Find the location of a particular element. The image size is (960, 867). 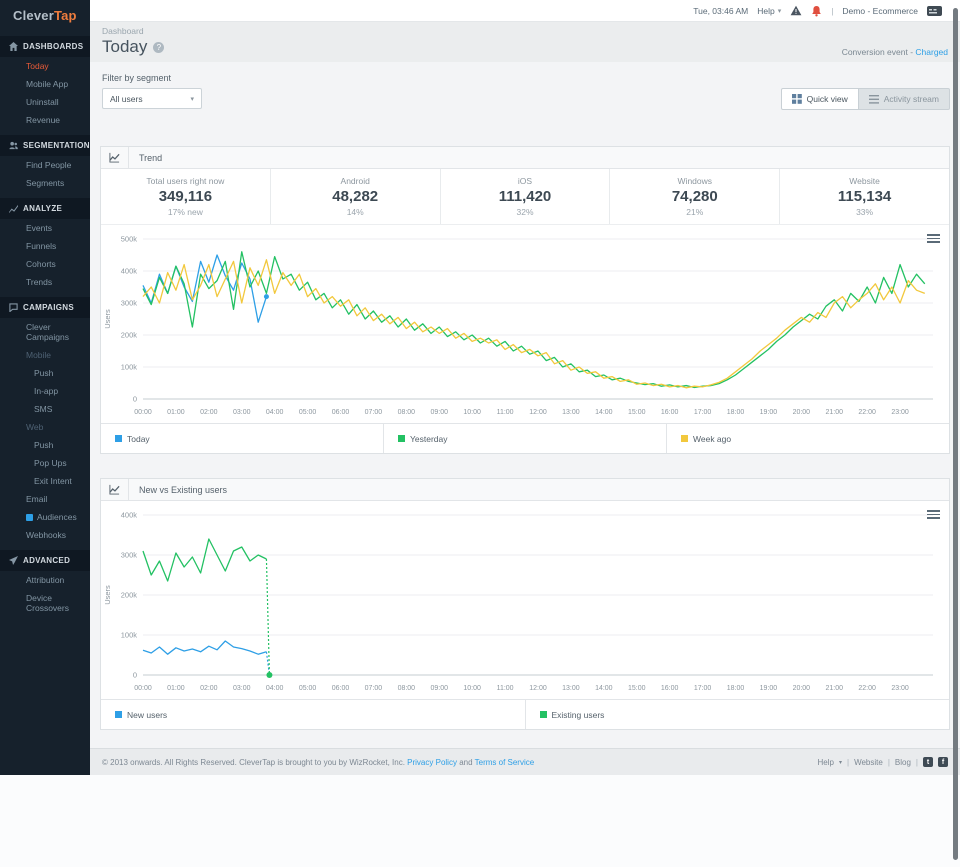

sidebar-item-label: SMS is located at coordinates (43, 409).